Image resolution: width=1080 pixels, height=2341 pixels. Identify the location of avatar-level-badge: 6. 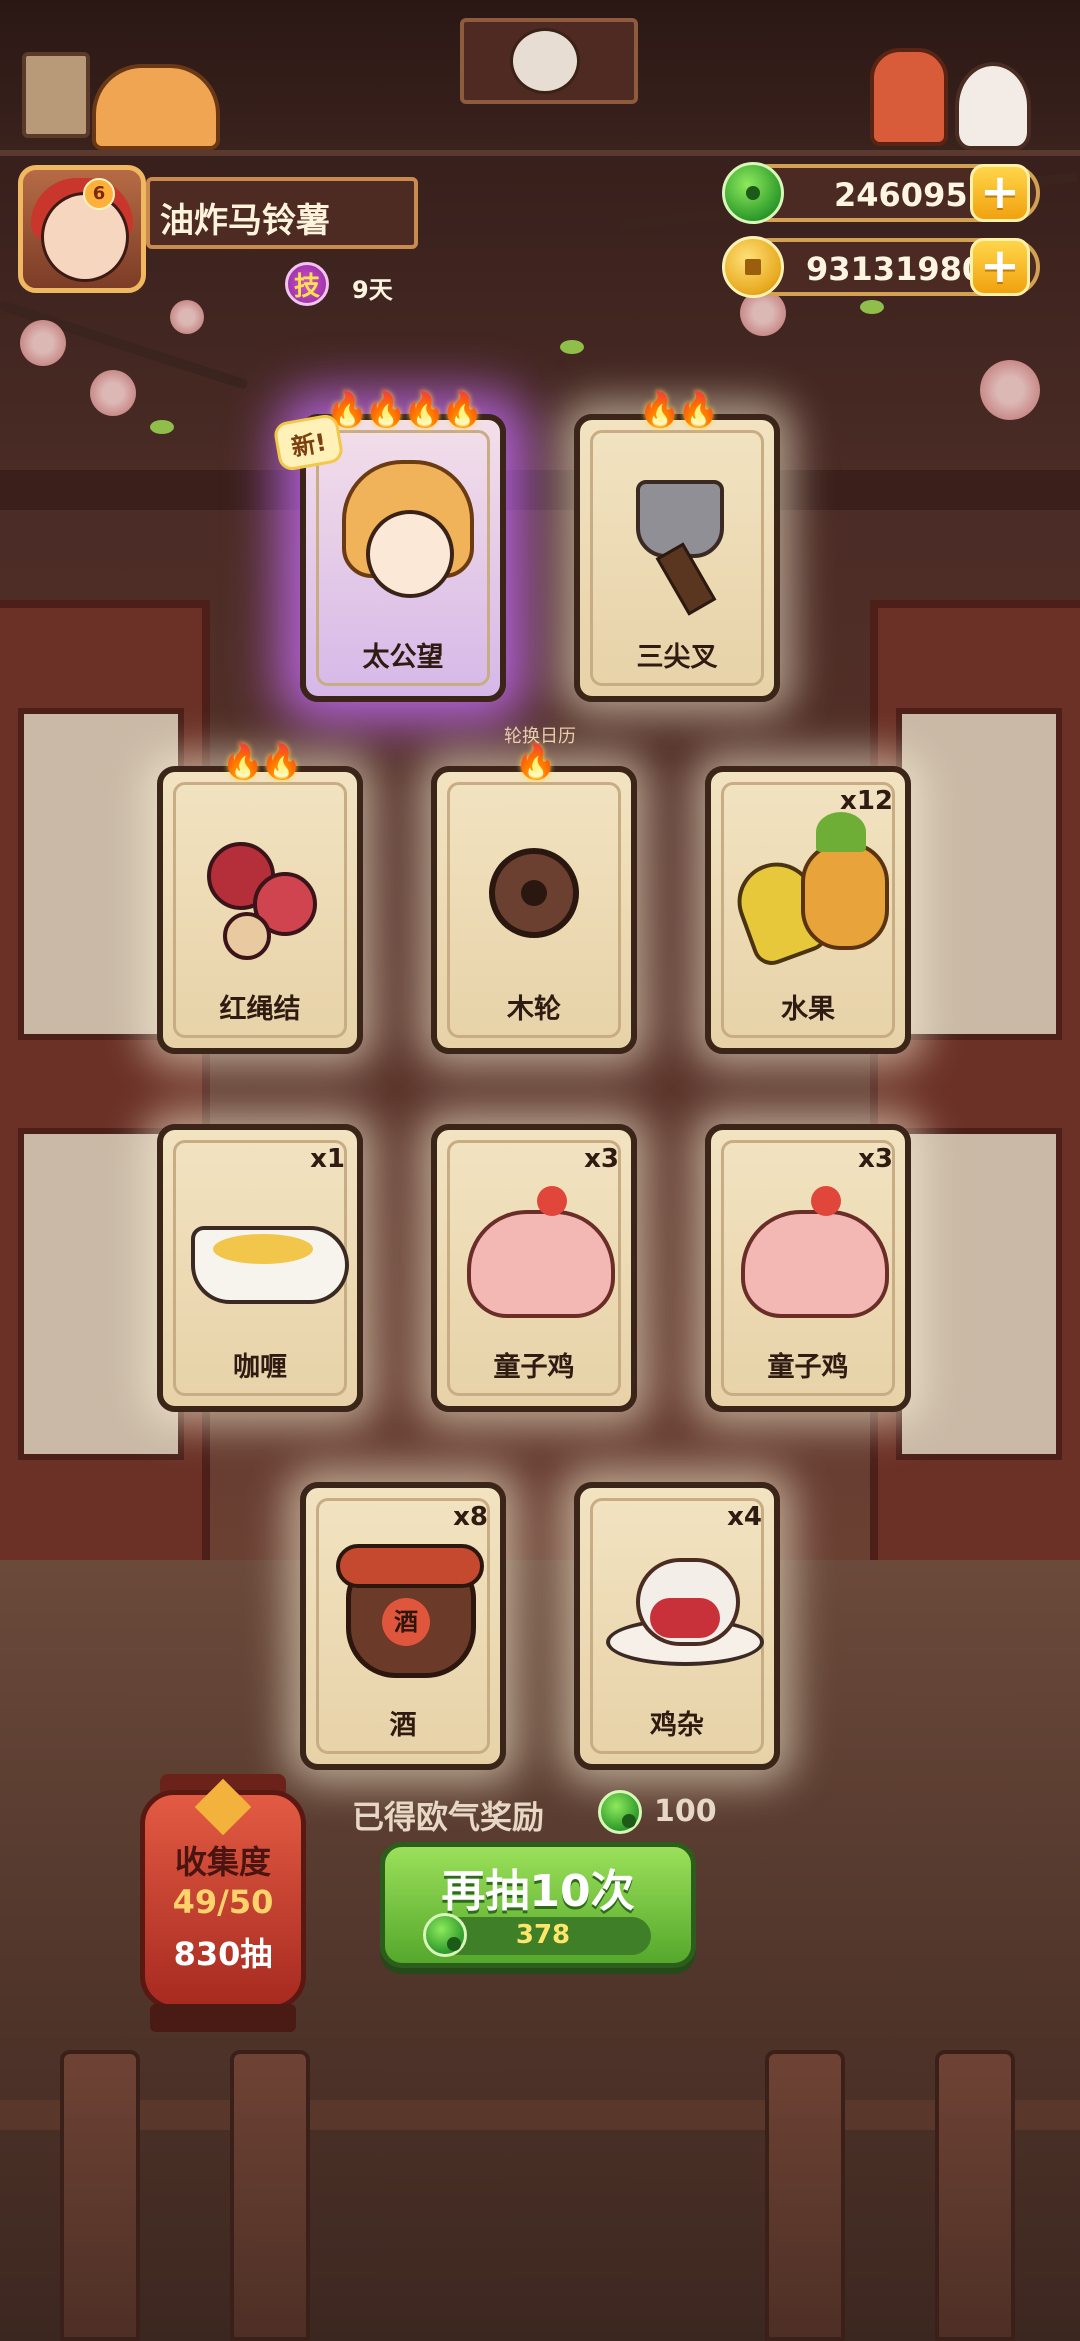
(99, 194).